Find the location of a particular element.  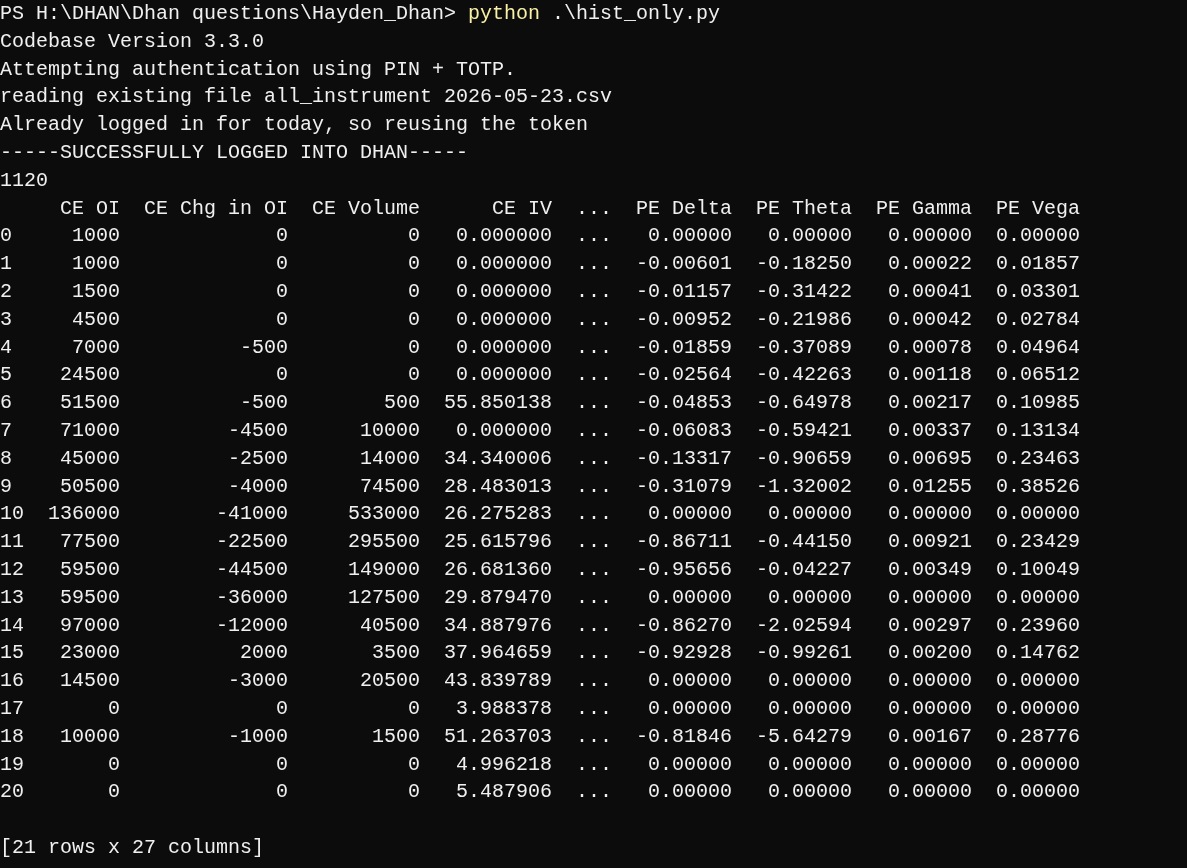

table-cell: 4500 is located at coordinates (96, 319).